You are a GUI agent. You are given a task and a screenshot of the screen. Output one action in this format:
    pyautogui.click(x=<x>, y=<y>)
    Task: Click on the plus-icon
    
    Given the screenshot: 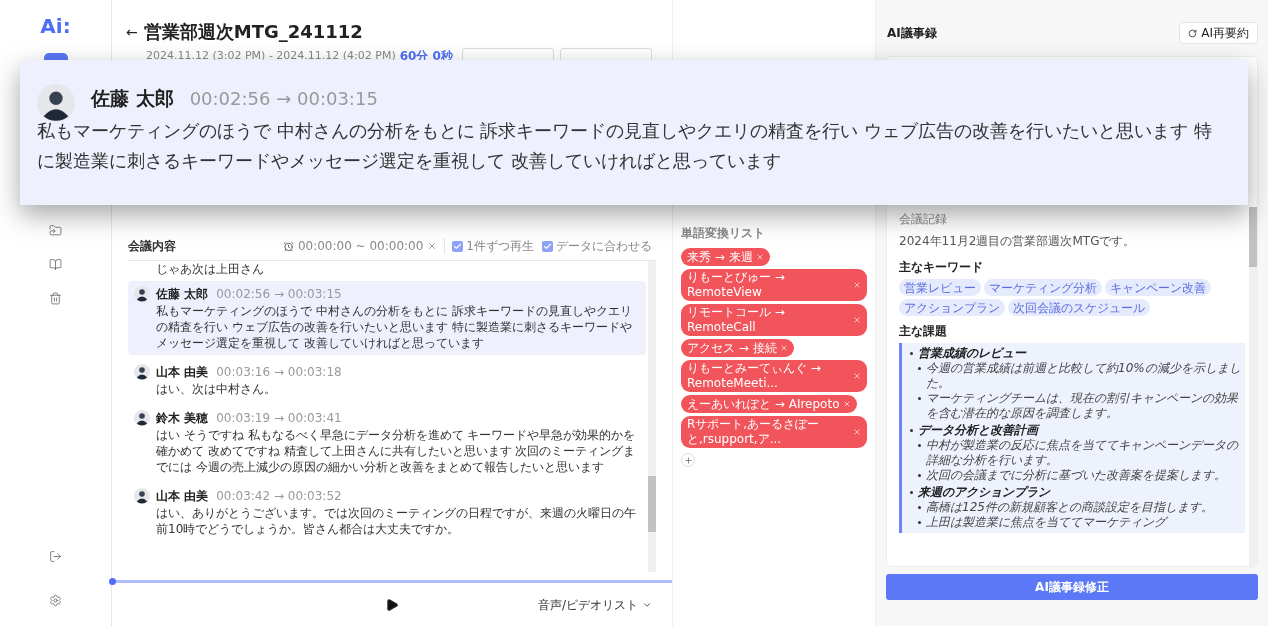 What is the action you would take?
    pyautogui.click(x=688, y=460)
    